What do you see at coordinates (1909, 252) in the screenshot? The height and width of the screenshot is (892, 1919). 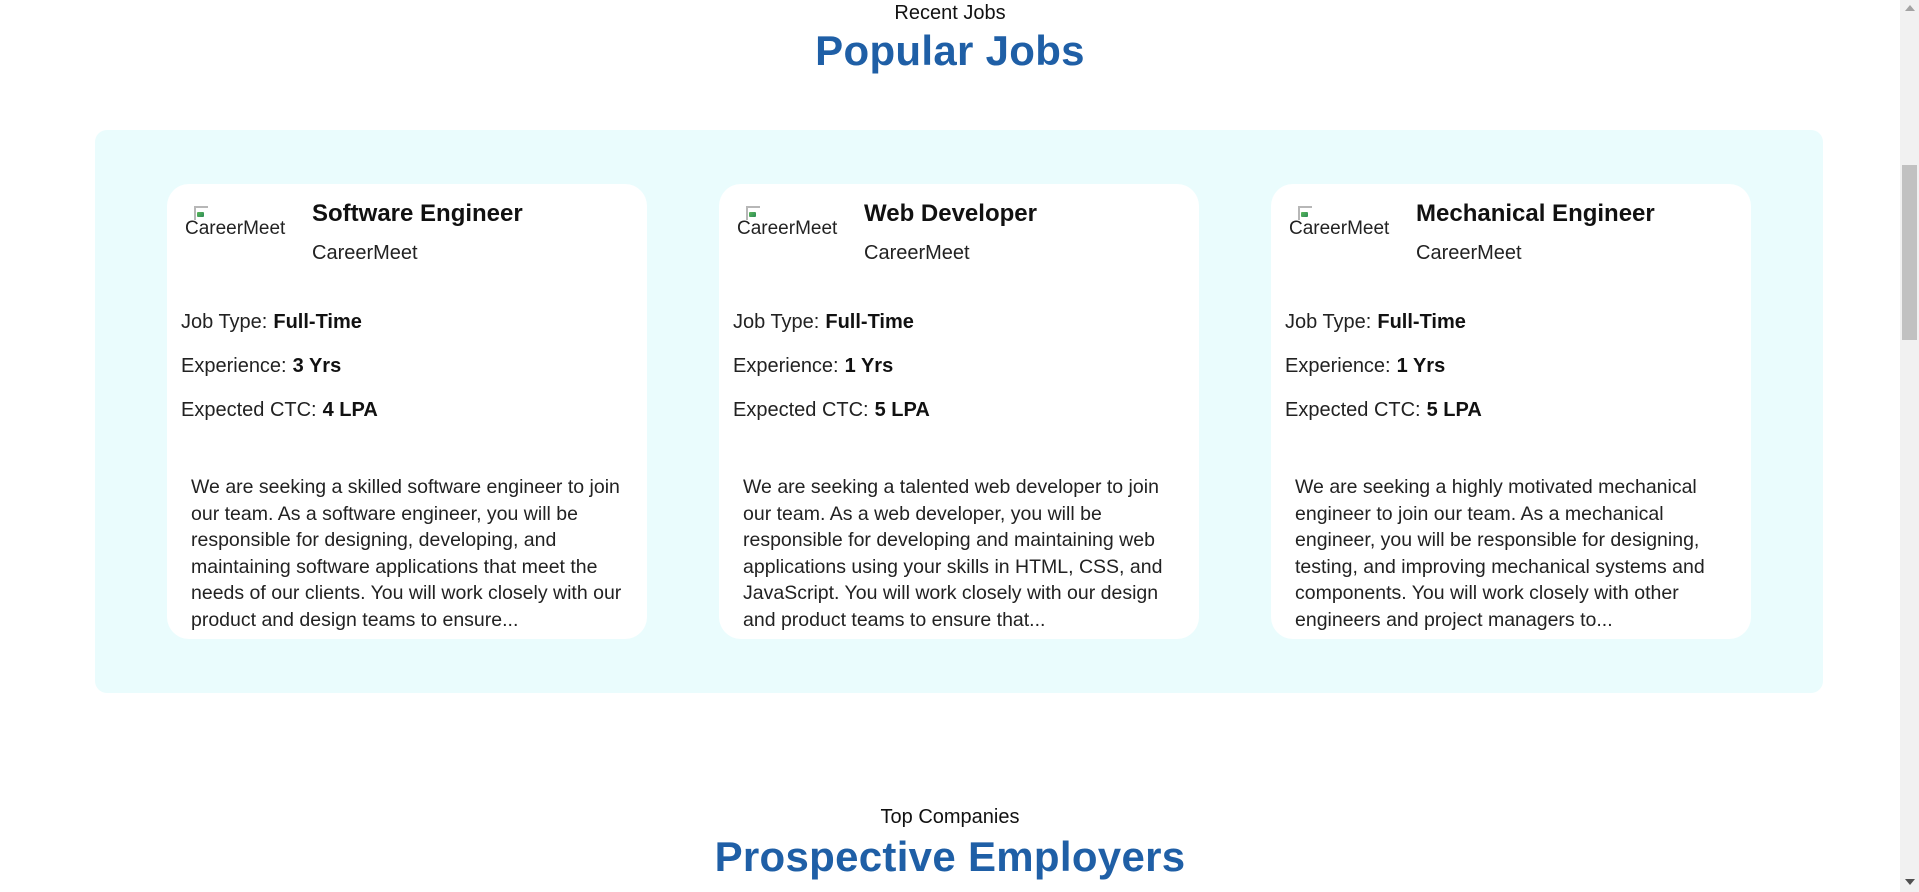 I see `scrollbar-thumb` at bounding box center [1909, 252].